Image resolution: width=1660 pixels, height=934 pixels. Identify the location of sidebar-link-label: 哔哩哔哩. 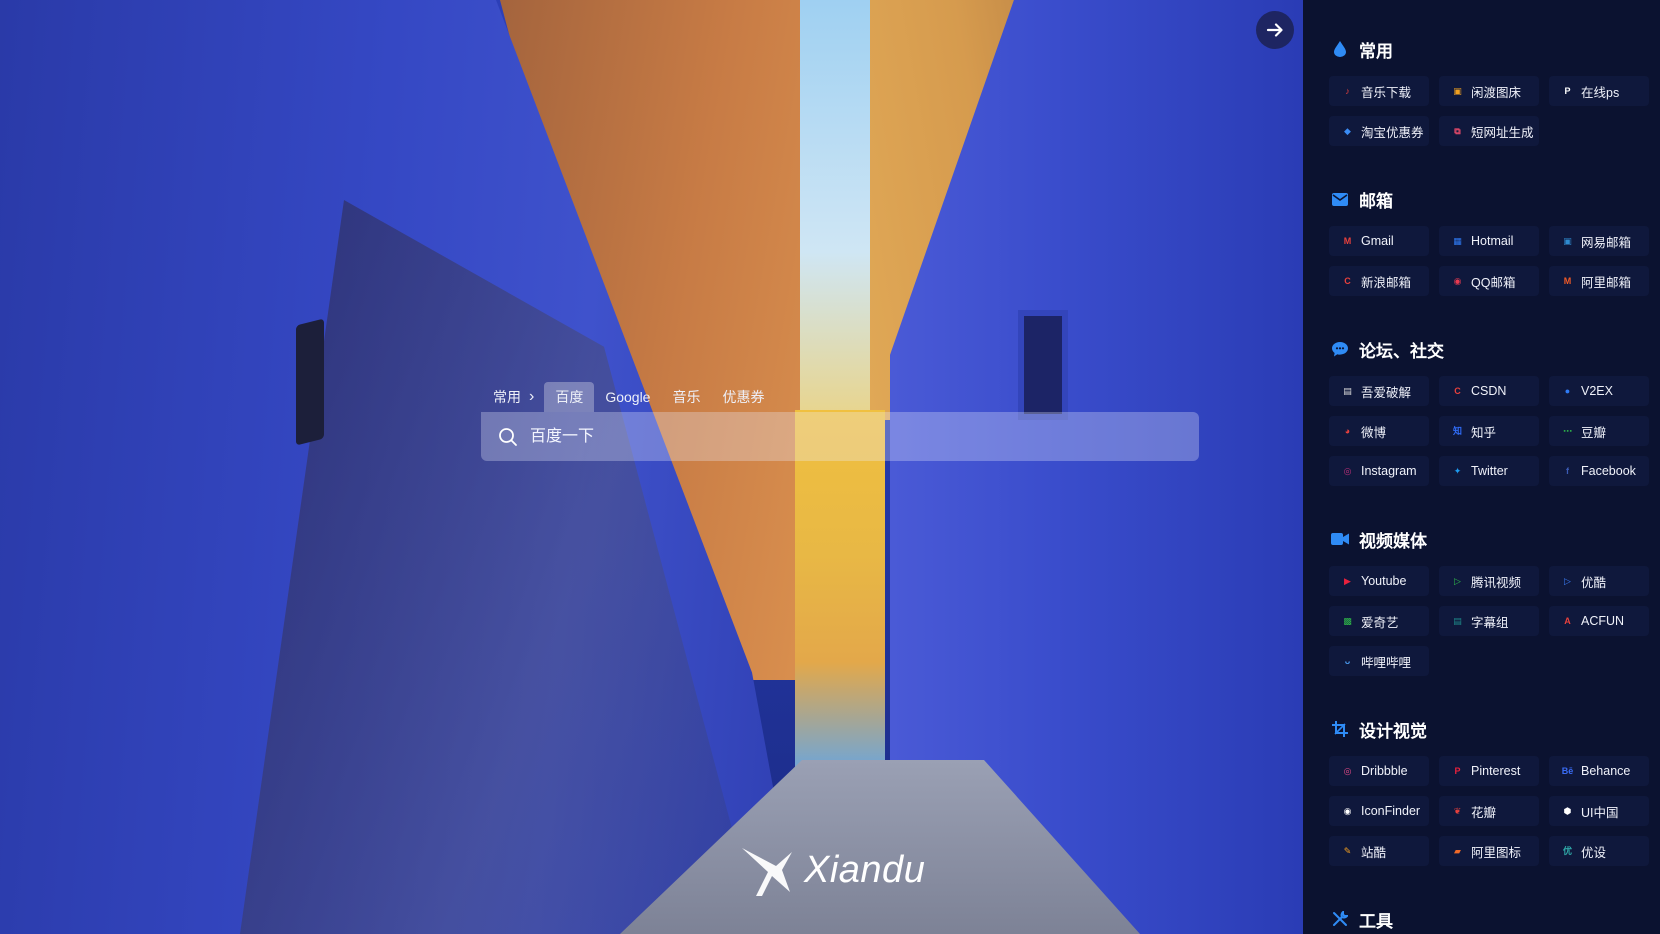
(1386, 662).